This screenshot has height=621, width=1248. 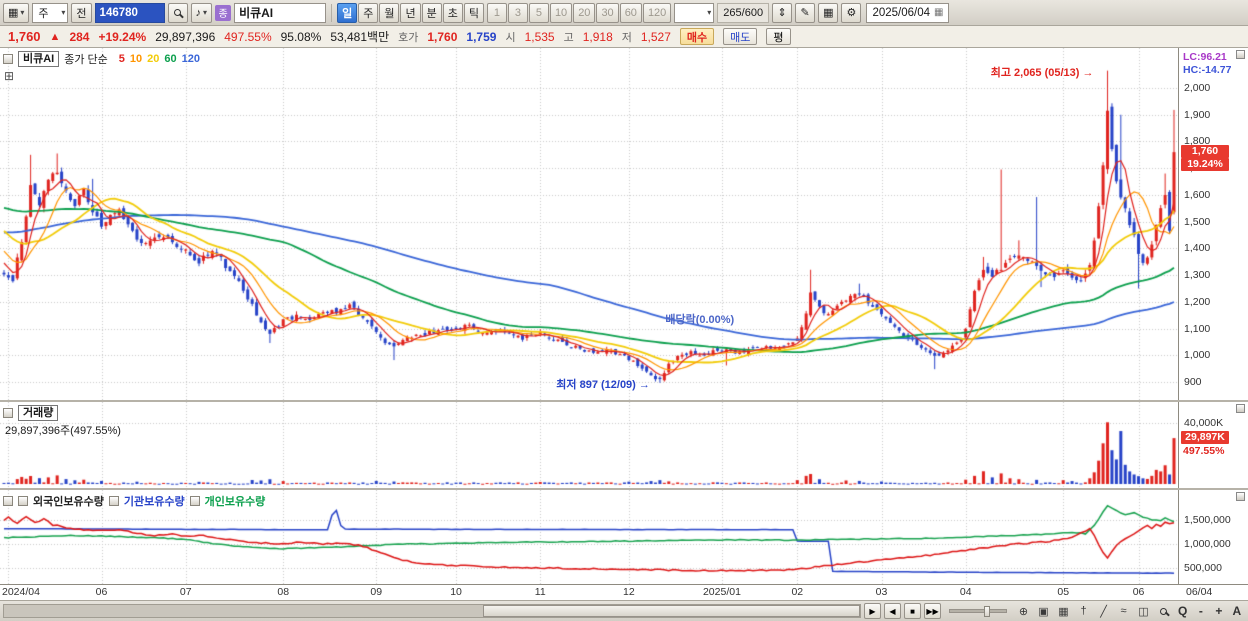 I want to click on grid-icon: ▦, so click(x=1063, y=611).